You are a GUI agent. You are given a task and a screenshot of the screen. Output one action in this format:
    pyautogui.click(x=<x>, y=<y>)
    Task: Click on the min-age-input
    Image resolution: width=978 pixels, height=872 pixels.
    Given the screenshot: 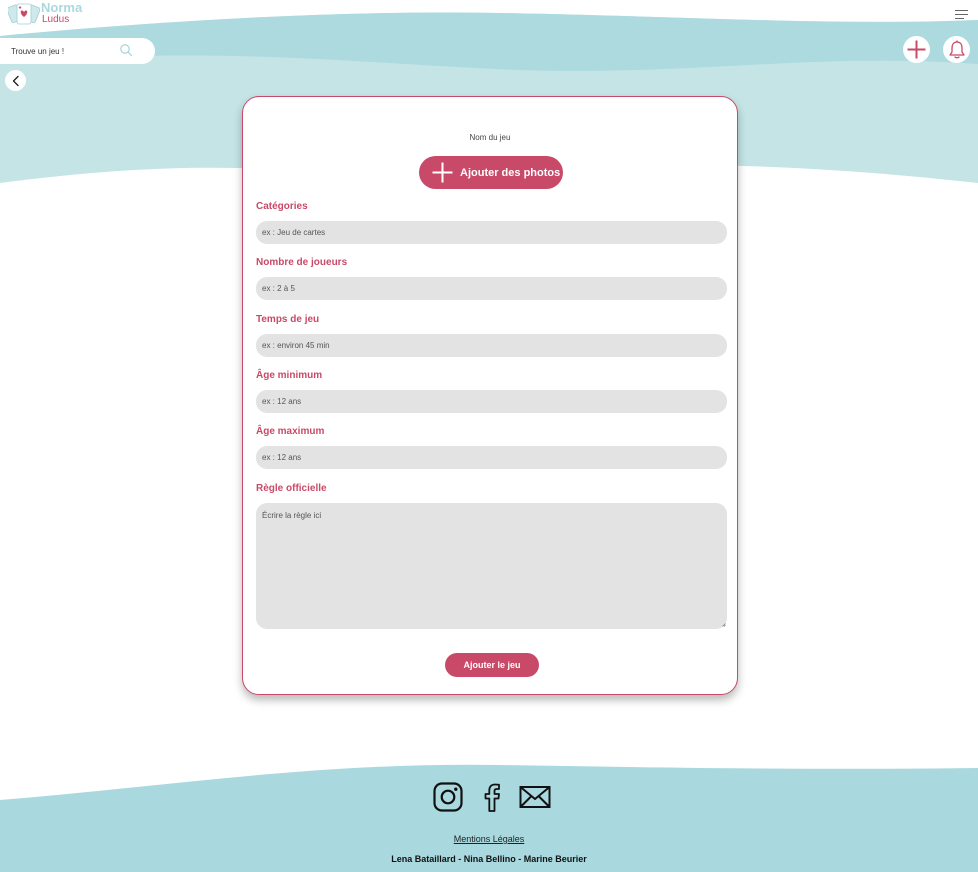 What is the action you would take?
    pyautogui.click(x=491, y=401)
    